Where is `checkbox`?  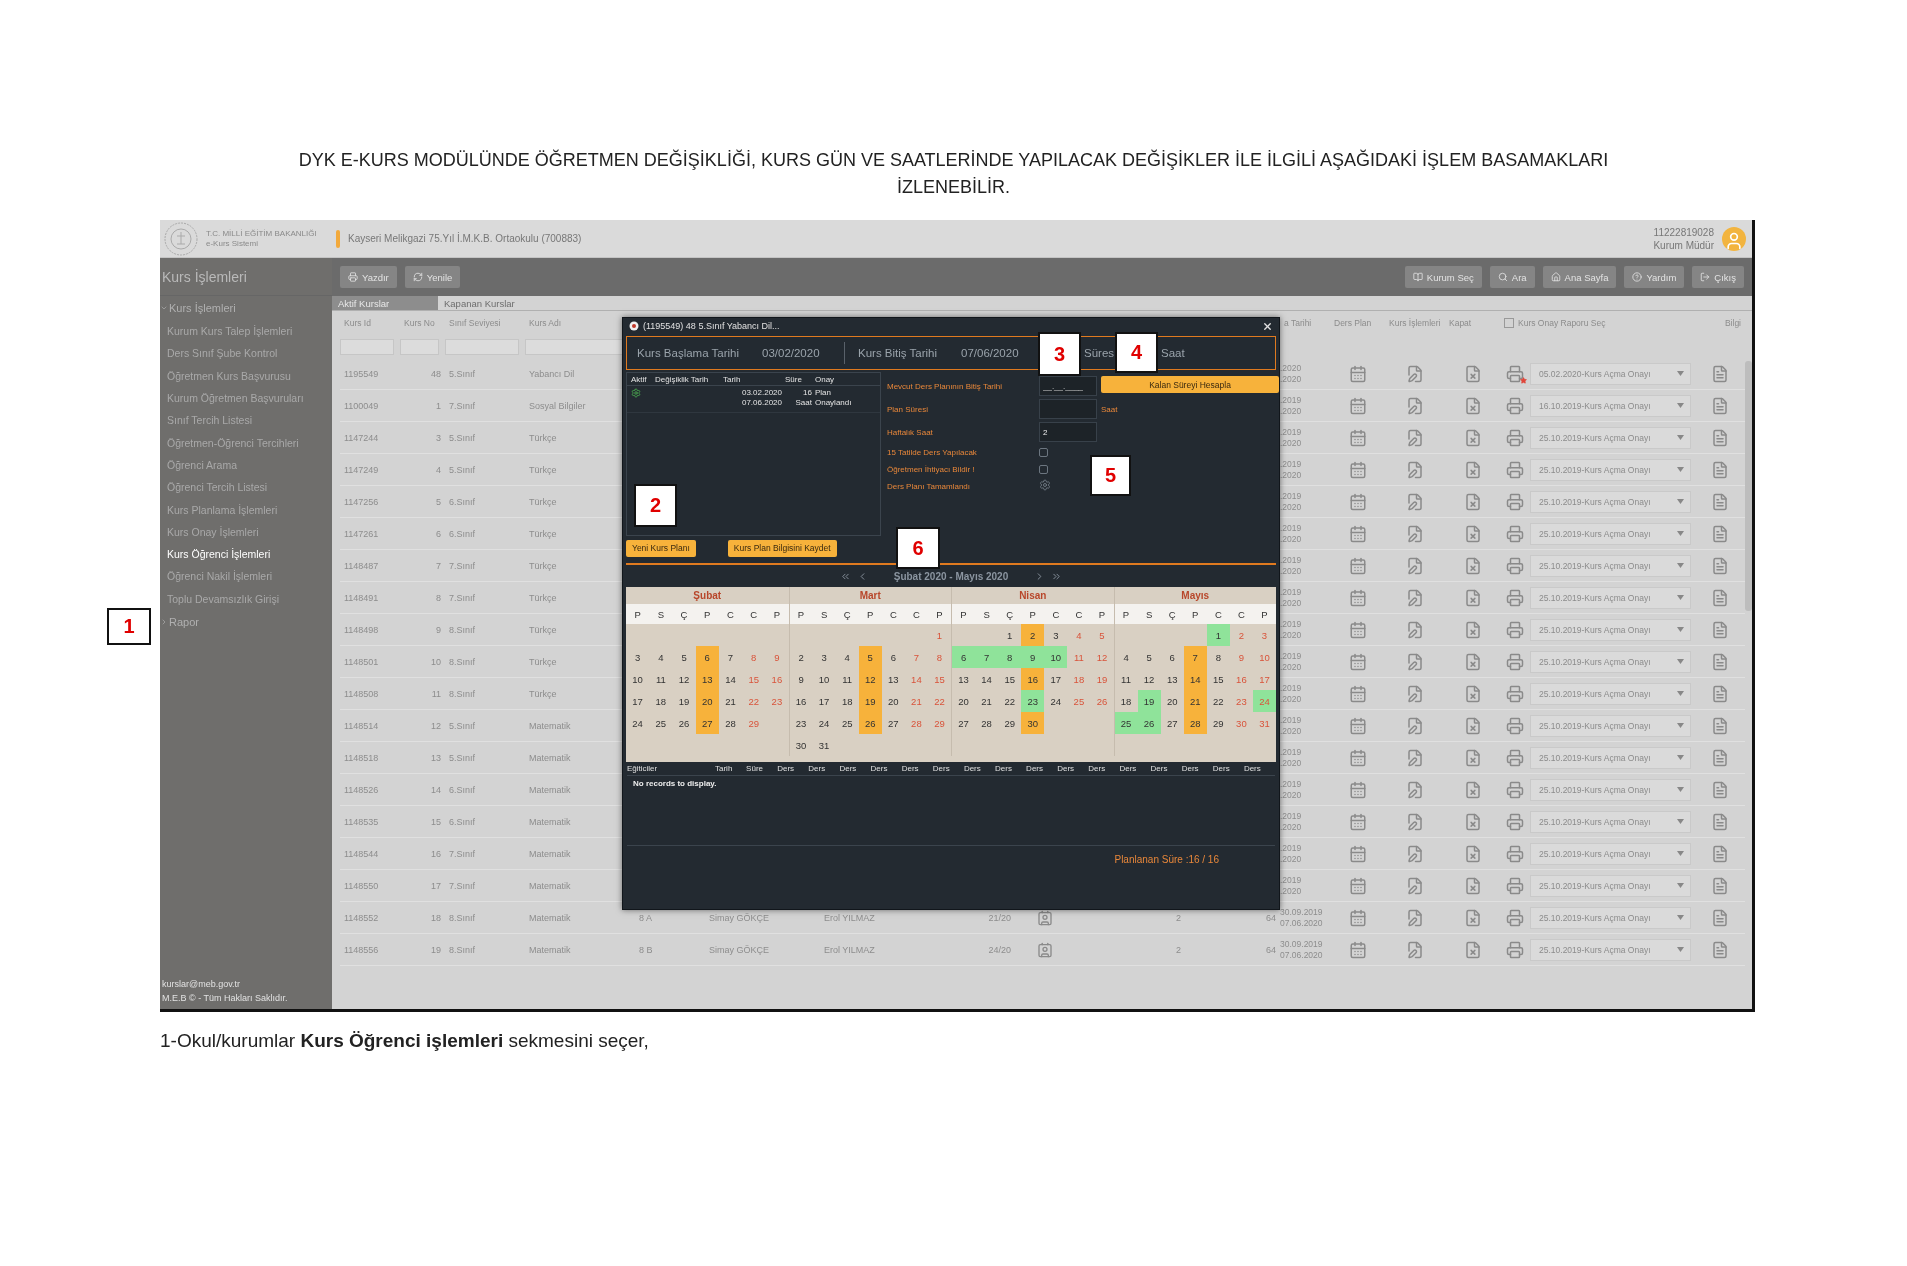 checkbox is located at coordinates (1509, 323).